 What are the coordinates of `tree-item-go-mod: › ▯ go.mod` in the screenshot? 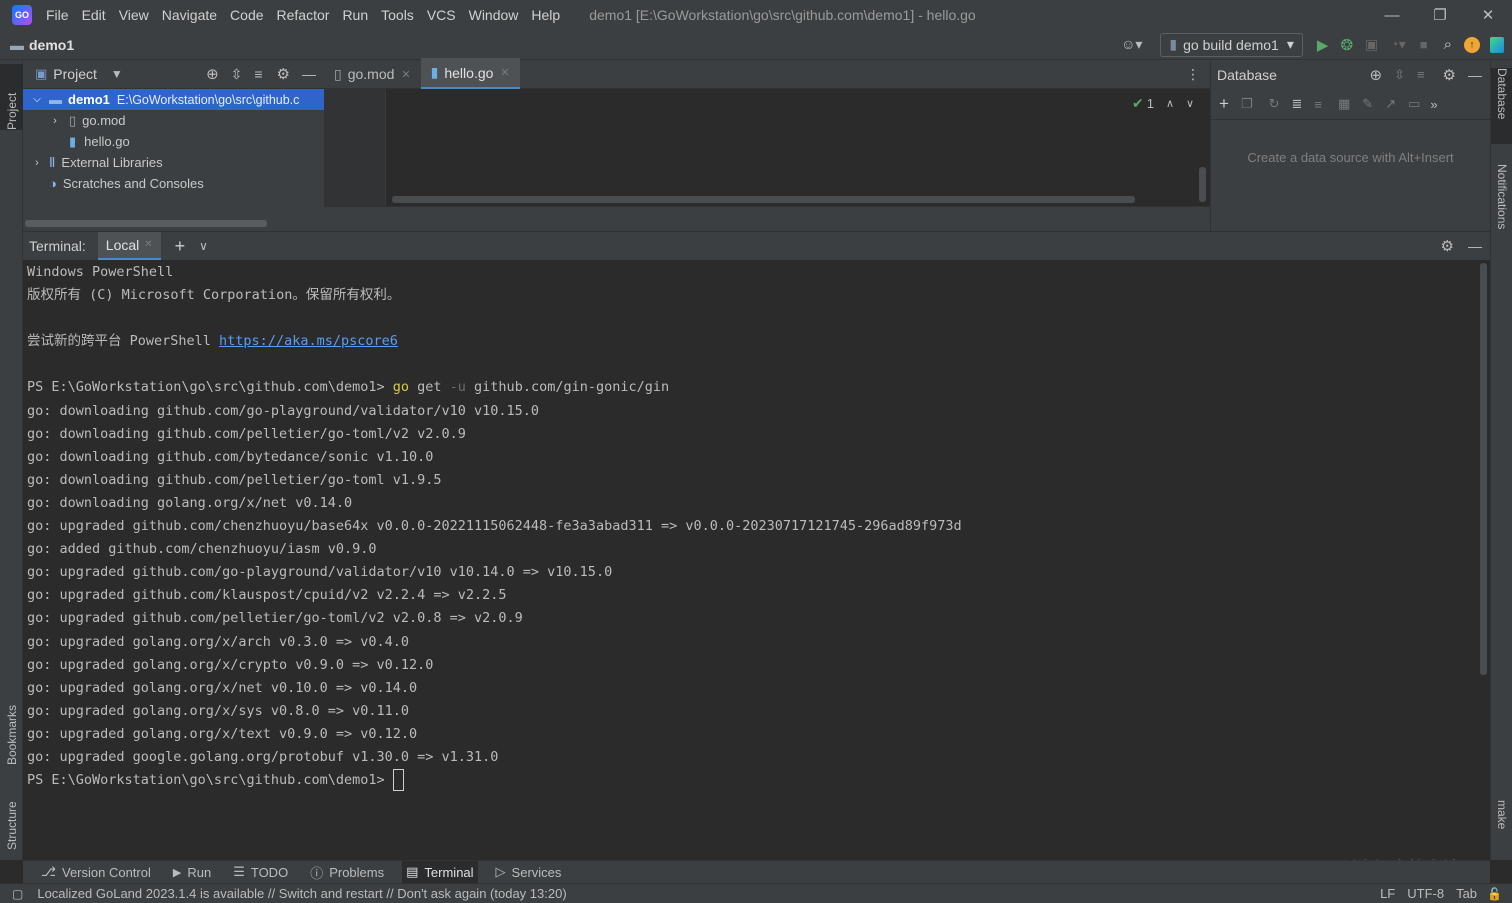 It's located at (173, 120).